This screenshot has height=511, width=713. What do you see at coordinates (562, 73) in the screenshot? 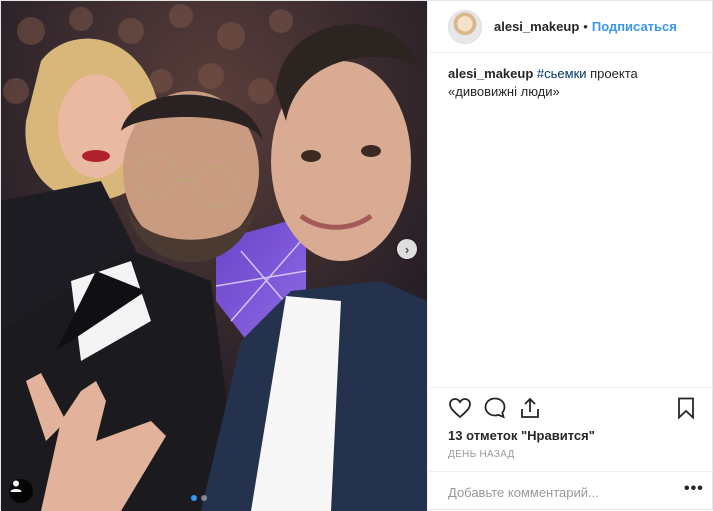
I see `caption-hashtag: #сьемки` at bounding box center [562, 73].